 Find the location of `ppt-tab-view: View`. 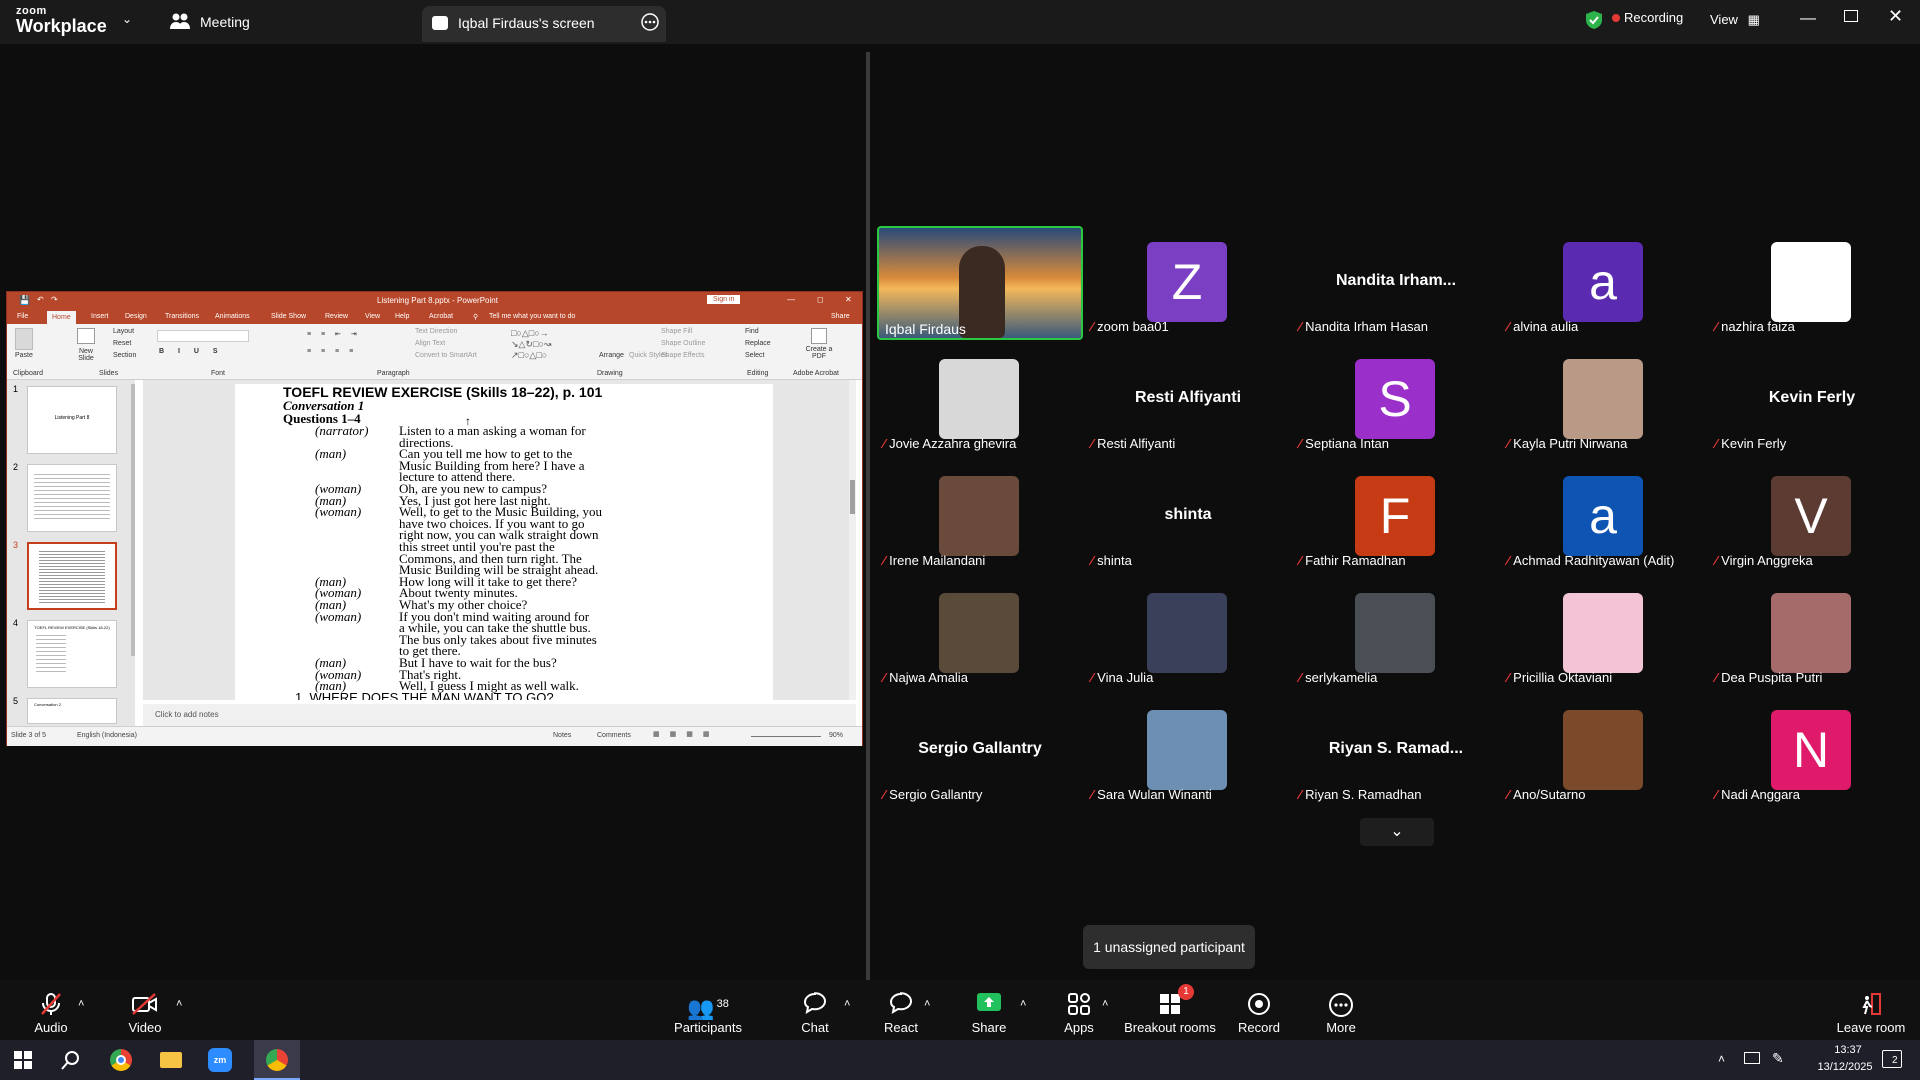

ppt-tab-view: View is located at coordinates (372, 316).